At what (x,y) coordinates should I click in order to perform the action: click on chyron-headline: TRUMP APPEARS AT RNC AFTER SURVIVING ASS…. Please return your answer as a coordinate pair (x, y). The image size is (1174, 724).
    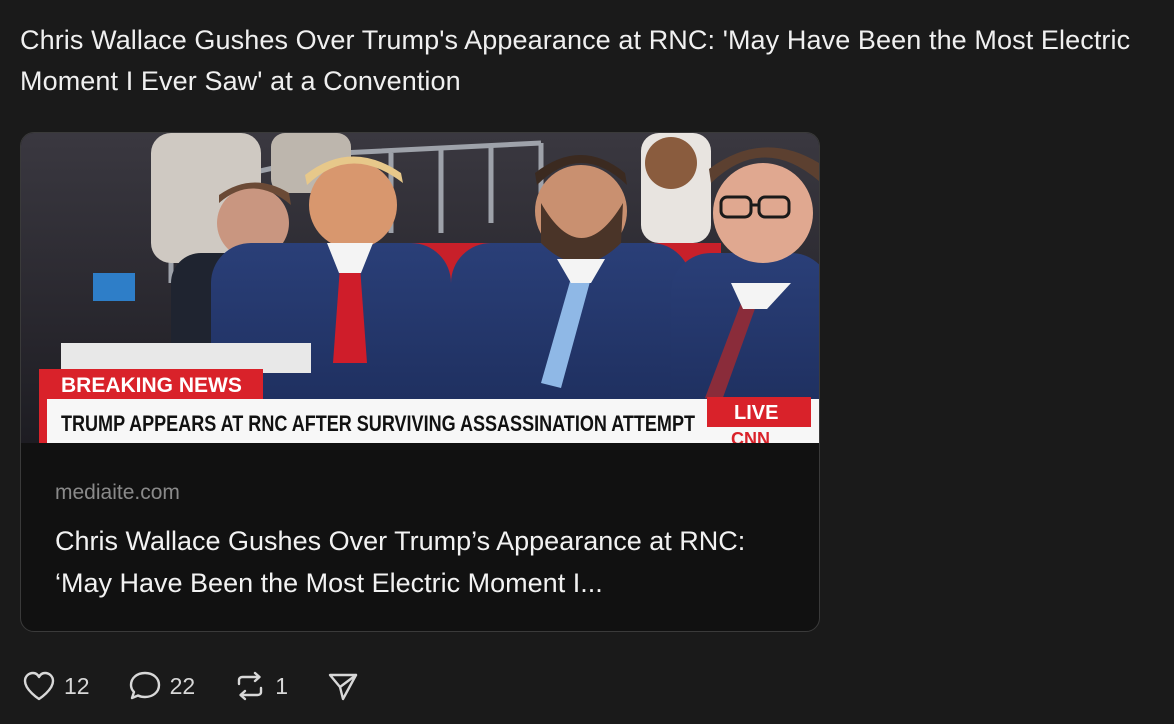
    Looking at the image, I should click on (378, 423).